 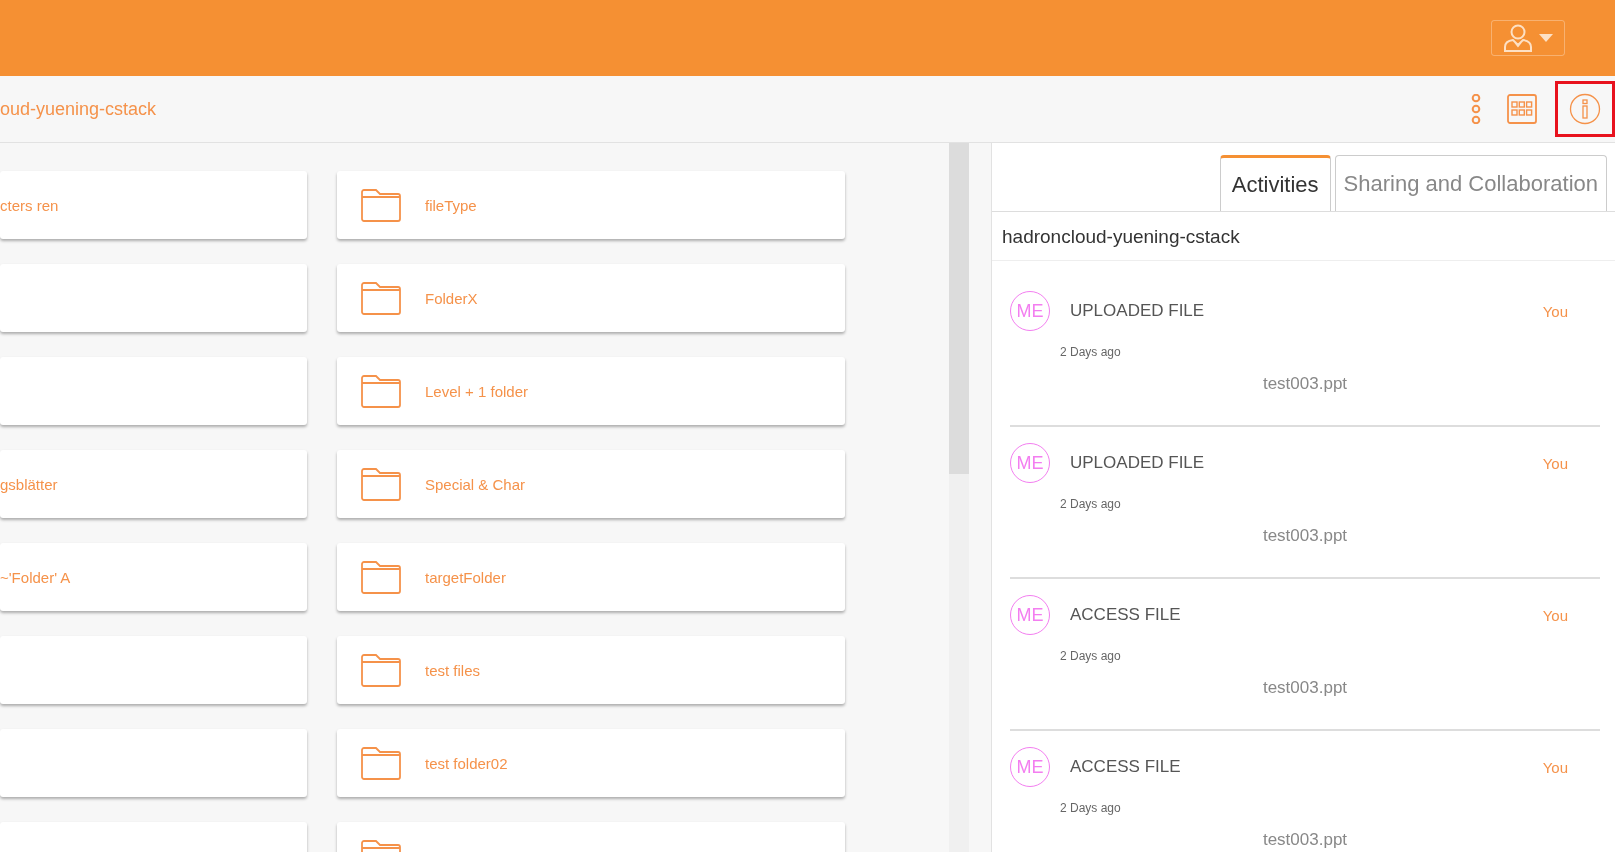 What do you see at coordinates (153, 205) in the screenshot?
I see `folder-card: cters ren` at bounding box center [153, 205].